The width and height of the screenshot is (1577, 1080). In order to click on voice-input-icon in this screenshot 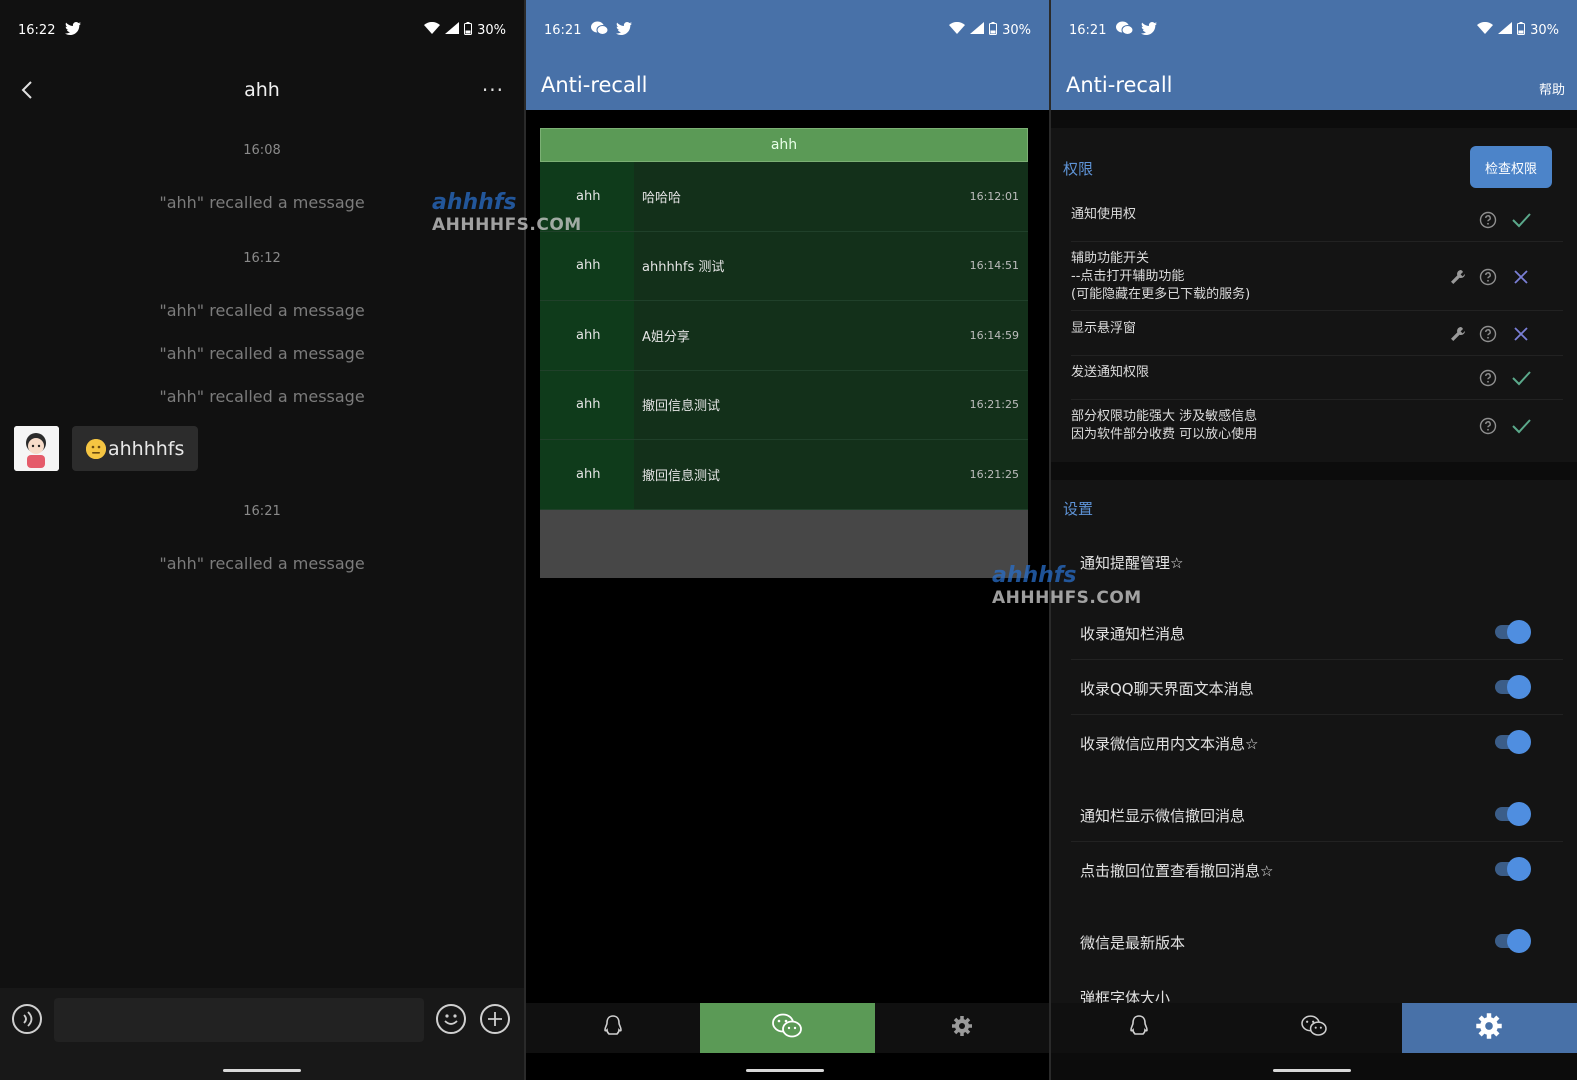, I will do `click(27, 1019)`.